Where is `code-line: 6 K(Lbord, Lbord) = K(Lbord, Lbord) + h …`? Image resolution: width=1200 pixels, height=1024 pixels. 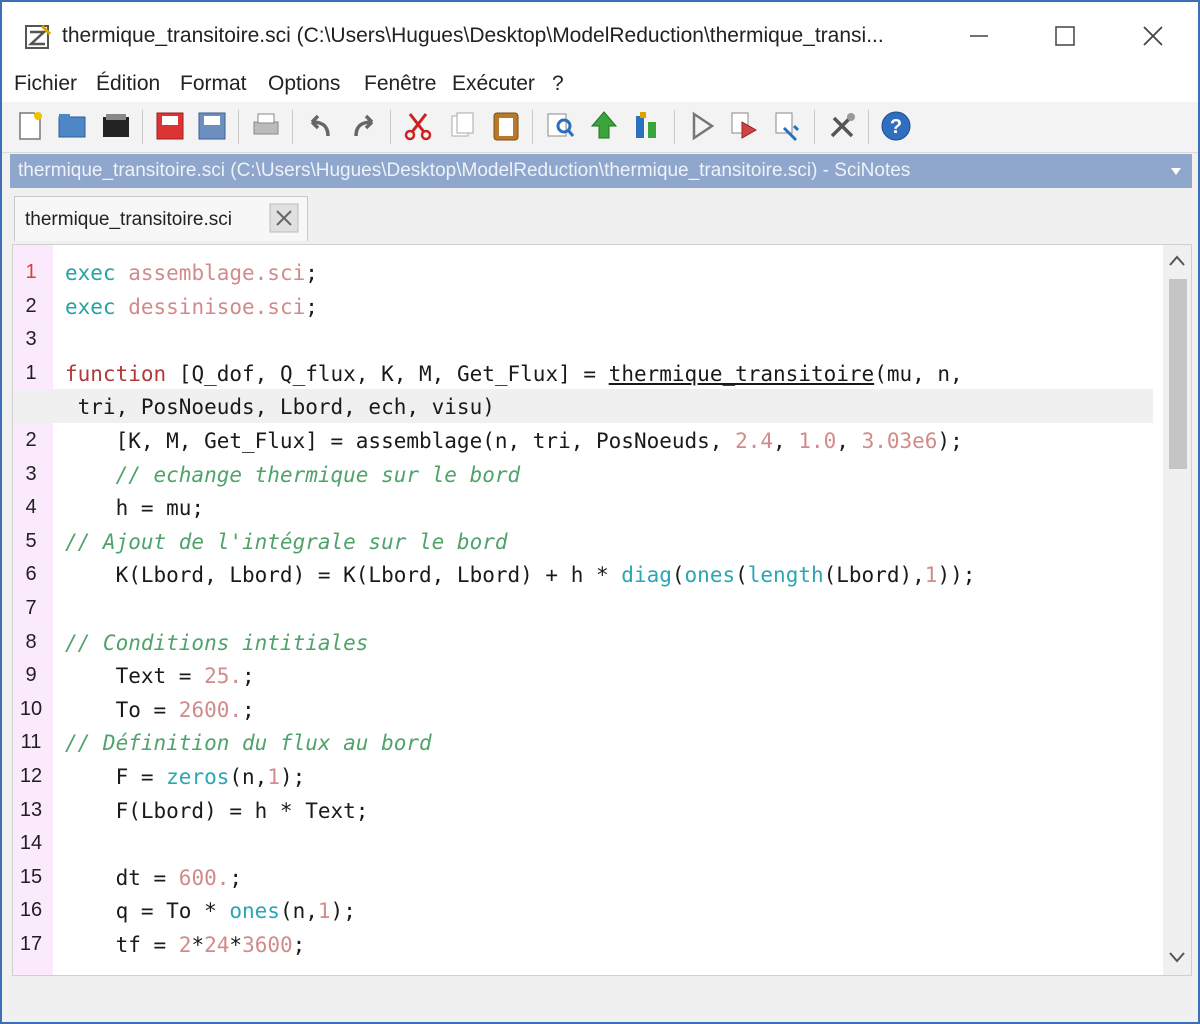
code-line: 6 K(Lbord, Lbord) = K(Lbord, Lbord) + h … is located at coordinates (583, 574).